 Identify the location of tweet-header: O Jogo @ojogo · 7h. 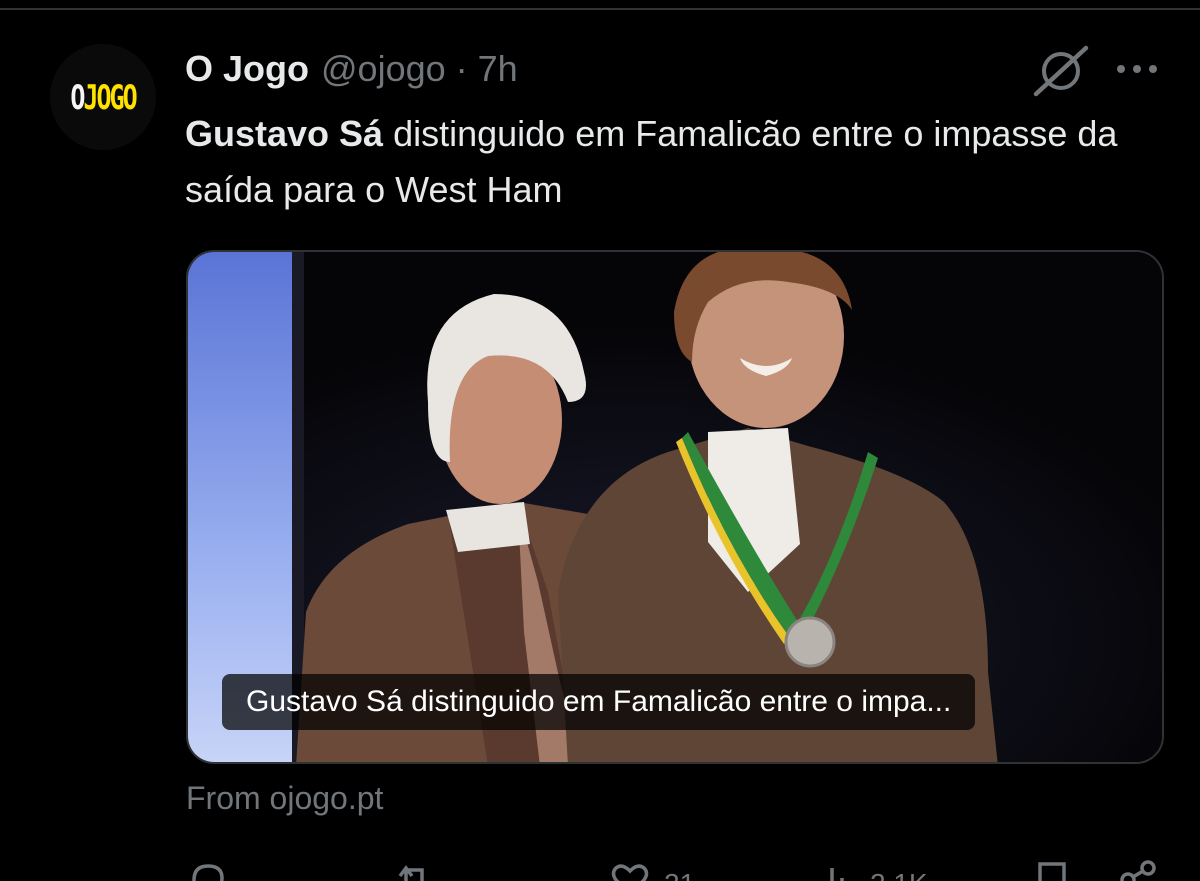
(351, 70).